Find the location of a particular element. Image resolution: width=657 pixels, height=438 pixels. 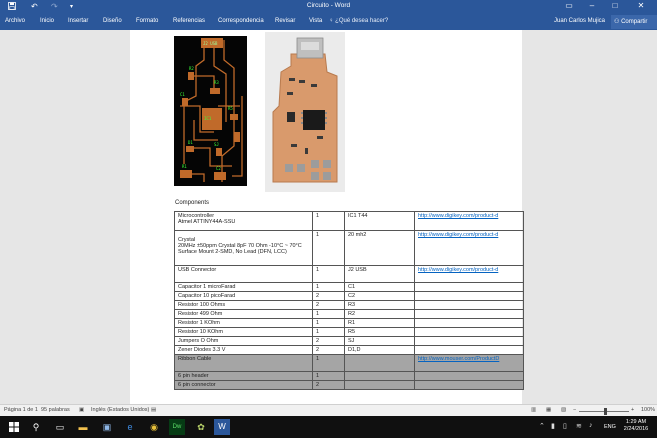

reference-cell: R2 is located at coordinates (379, 314).